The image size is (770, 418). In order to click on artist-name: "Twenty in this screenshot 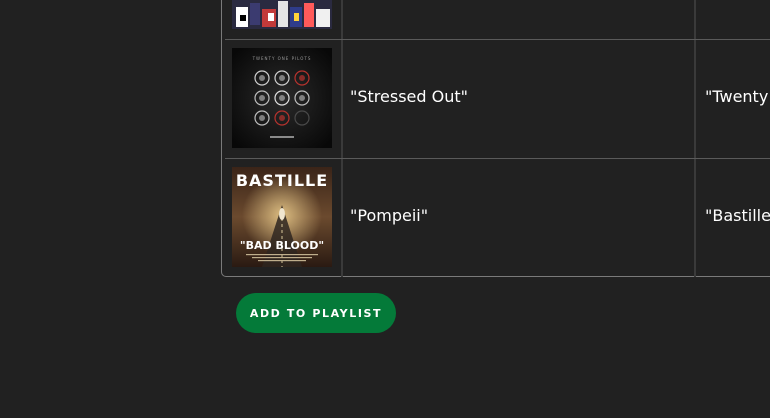, I will do `click(737, 96)`.